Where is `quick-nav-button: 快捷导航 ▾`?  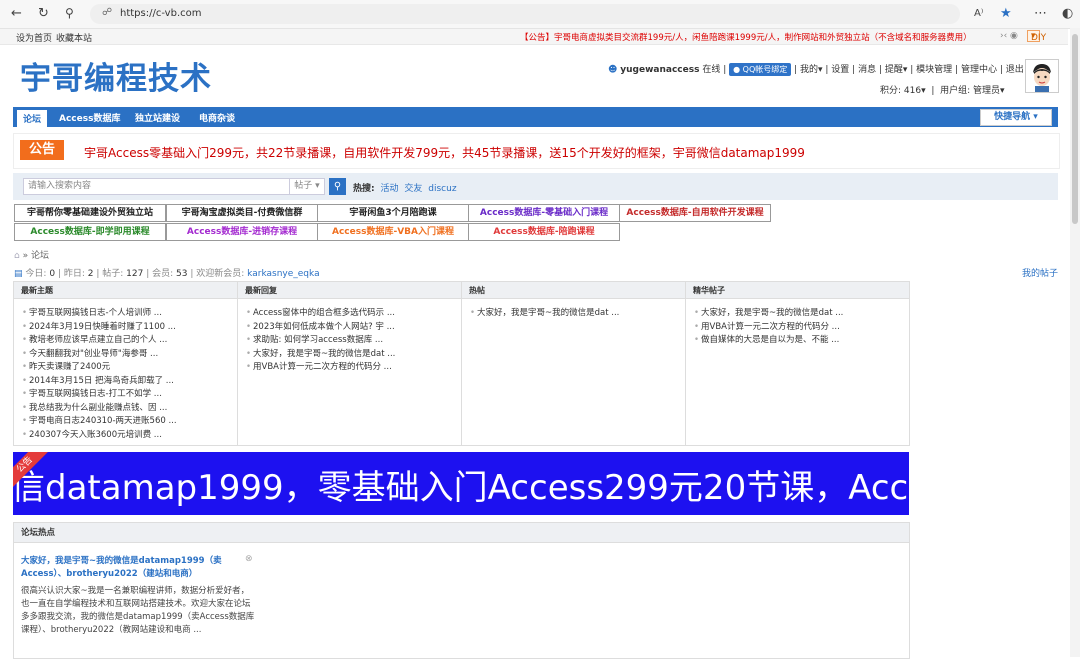 quick-nav-button: 快捷导航 ▾ is located at coordinates (1016, 117).